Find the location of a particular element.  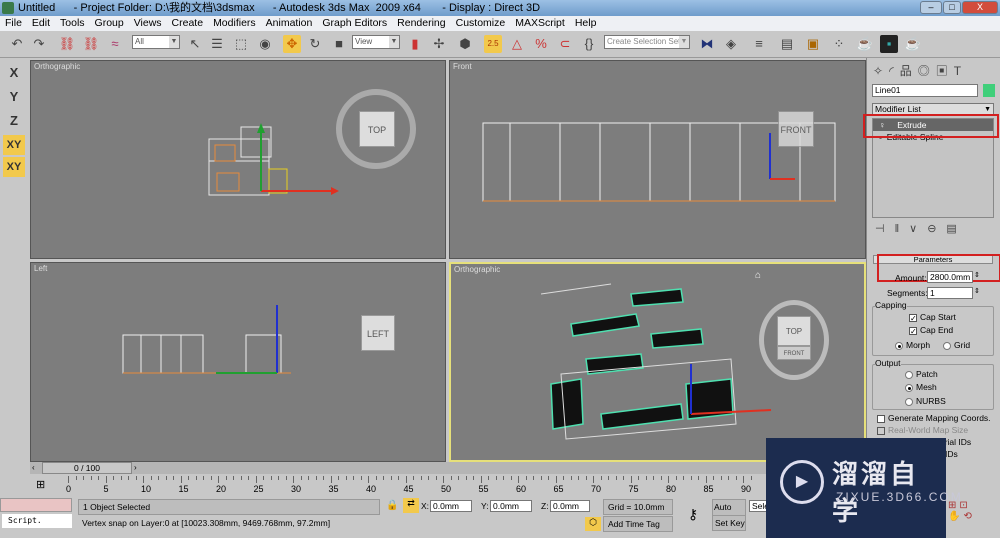

utilities-tab-icon: T is located at coordinates (960, 71).